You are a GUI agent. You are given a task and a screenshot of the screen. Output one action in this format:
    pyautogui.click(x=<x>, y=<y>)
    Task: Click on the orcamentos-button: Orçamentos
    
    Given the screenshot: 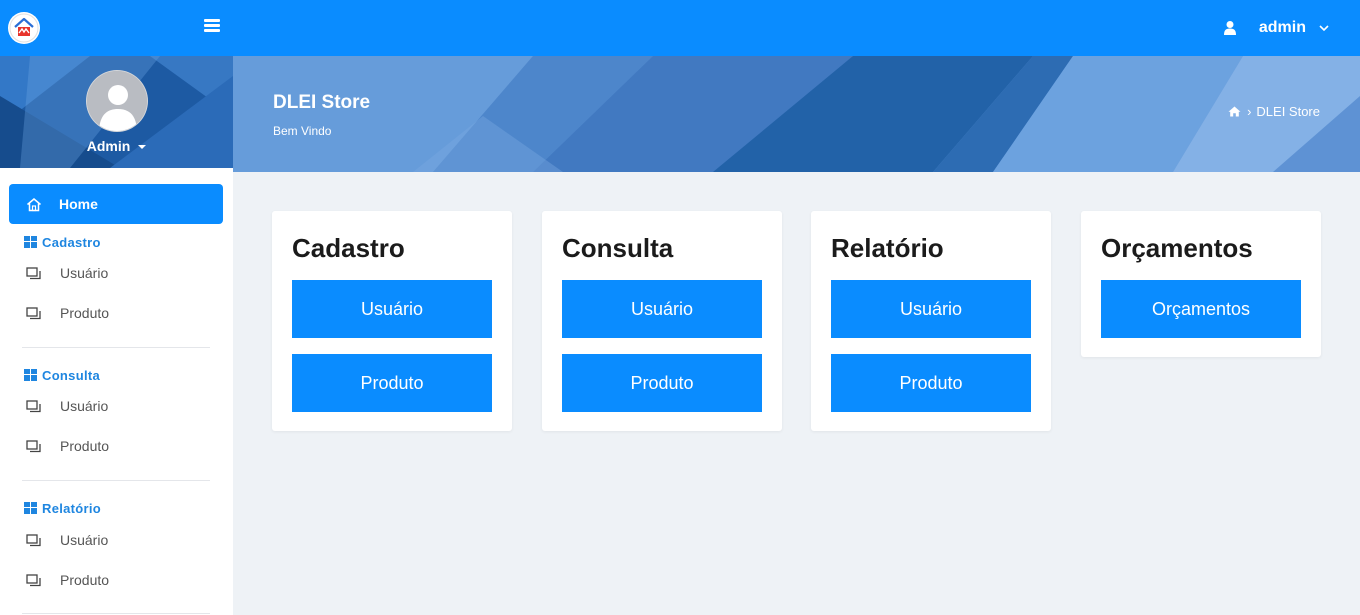 What is the action you would take?
    pyautogui.click(x=1201, y=309)
    